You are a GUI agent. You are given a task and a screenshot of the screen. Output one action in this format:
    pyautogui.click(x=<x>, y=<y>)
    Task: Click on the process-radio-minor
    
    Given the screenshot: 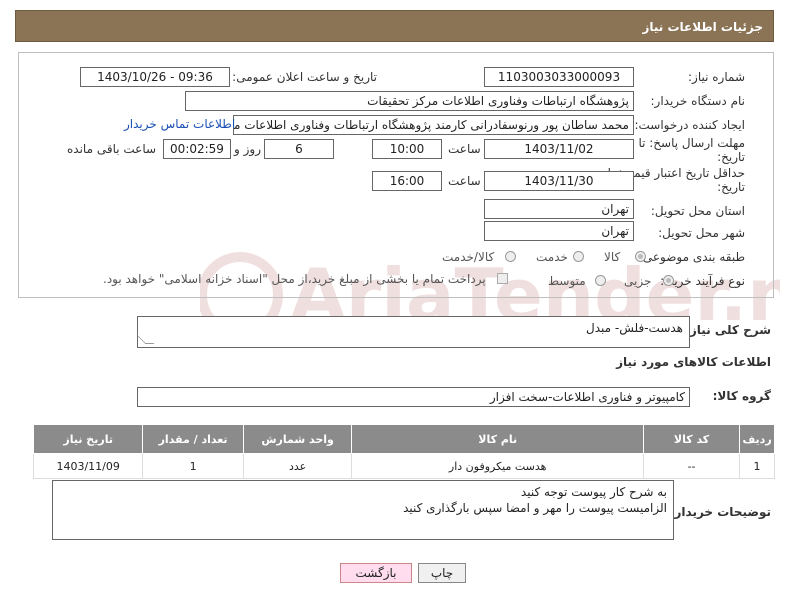 What is the action you would take?
    pyautogui.click(x=668, y=280)
    